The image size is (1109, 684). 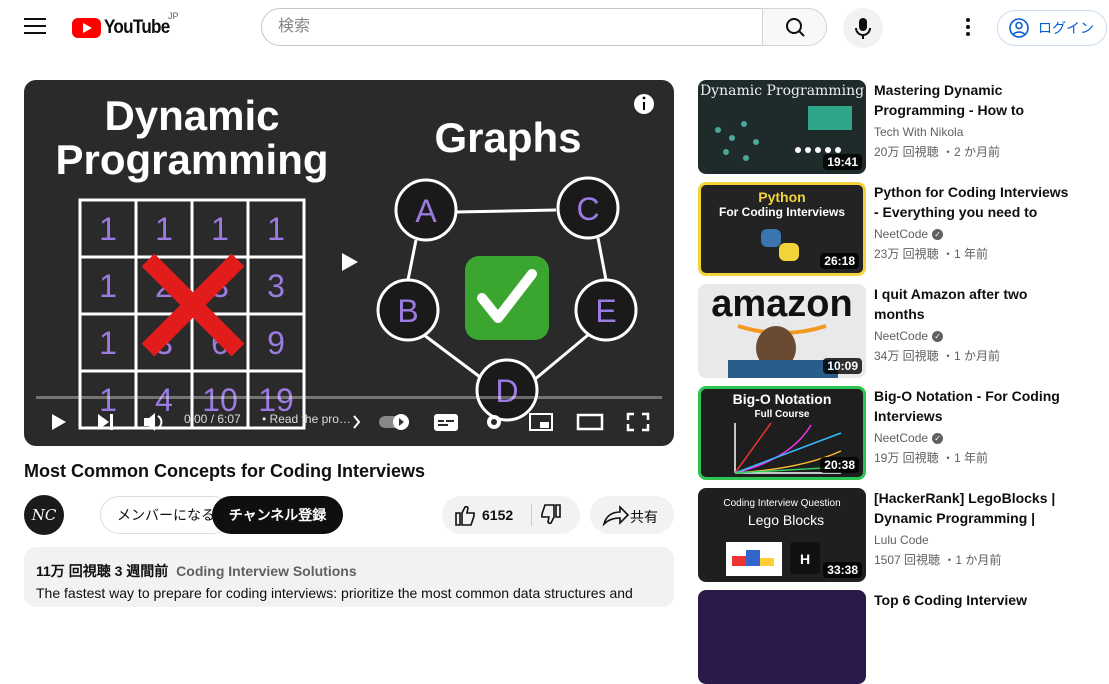 What do you see at coordinates (125, 25) in the screenshot?
I see `youtube-logo: YouTube JP` at bounding box center [125, 25].